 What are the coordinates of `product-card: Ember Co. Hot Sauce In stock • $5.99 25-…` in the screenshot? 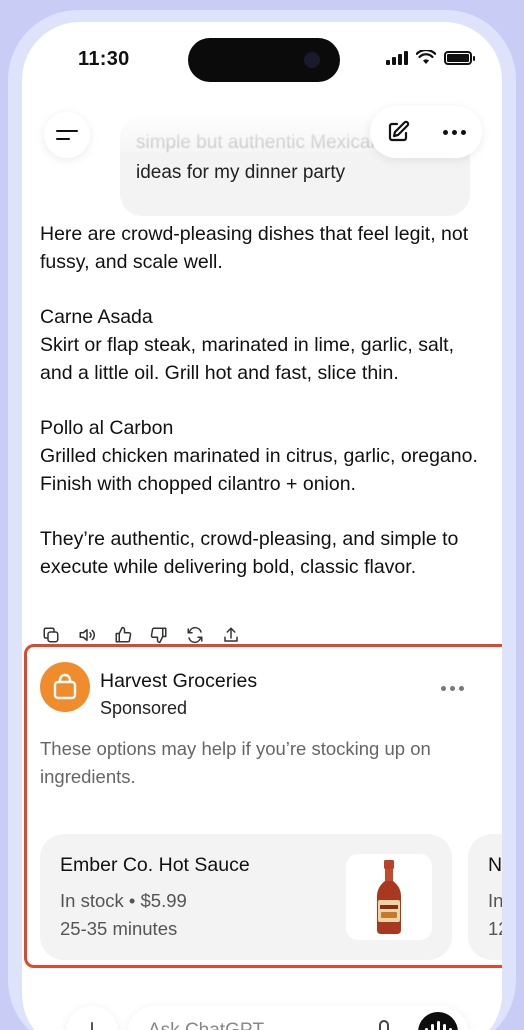 It's located at (246, 897).